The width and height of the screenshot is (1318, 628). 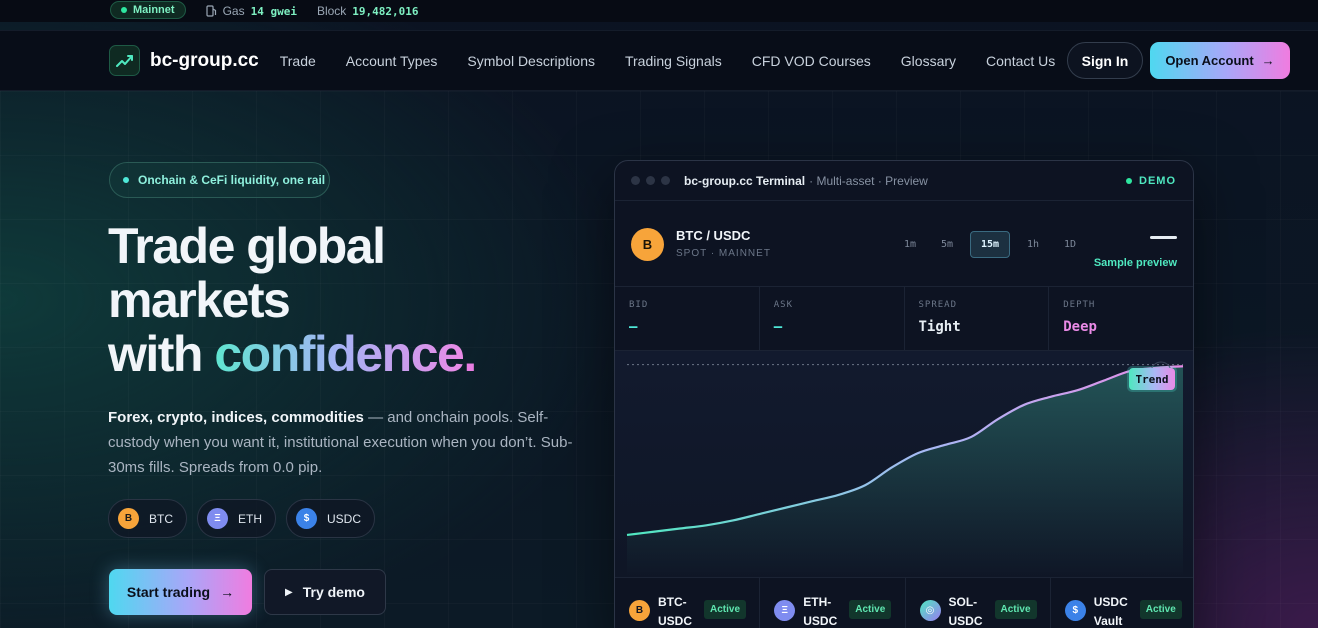 I want to click on start-trading-button: Start trading →, so click(x=180, y=592).